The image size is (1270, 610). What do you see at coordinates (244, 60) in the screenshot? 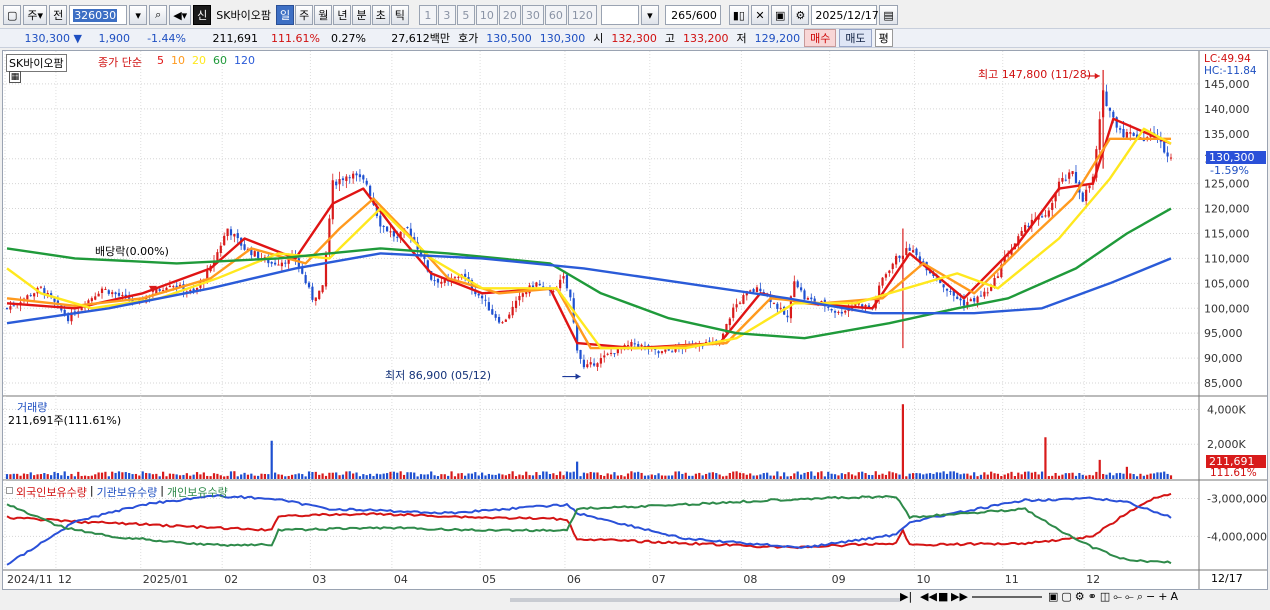
I see `ma-legend-item: 120` at bounding box center [244, 60].